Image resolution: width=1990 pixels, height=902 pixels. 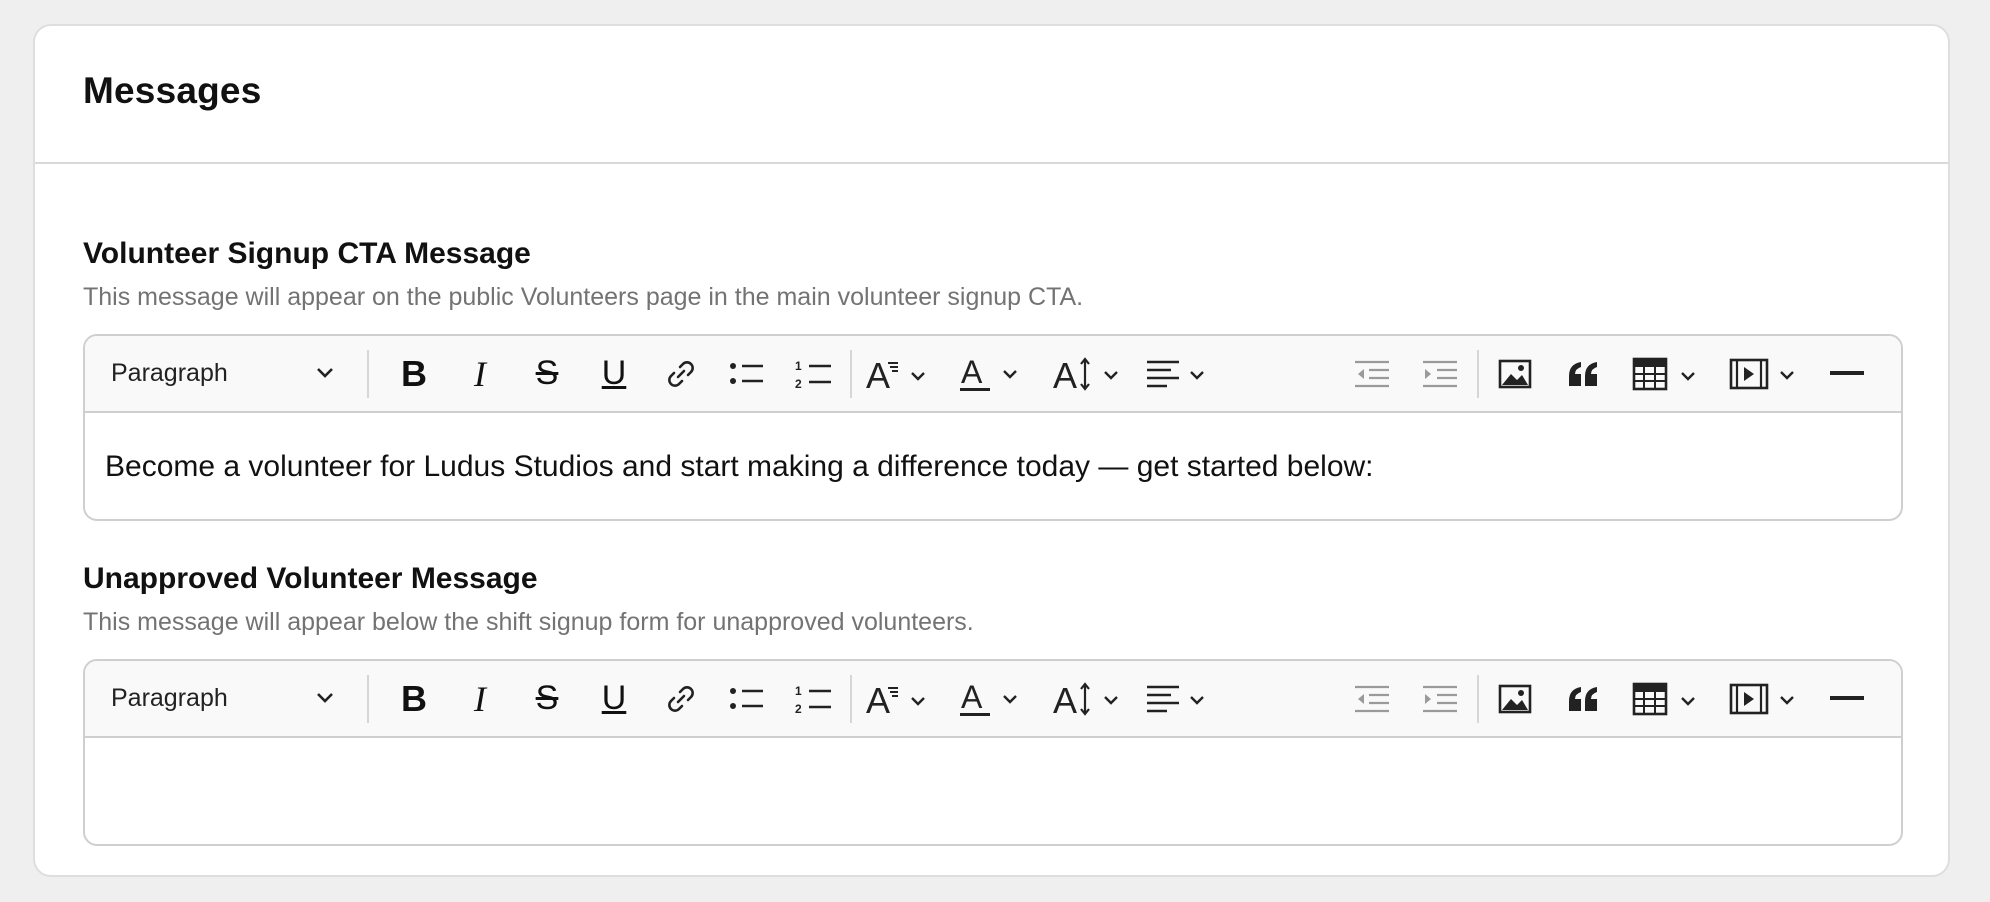 What do you see at coordinates (172, 90) in the screenshot?
I see `card-title: Messages` at bounding box center [172, 90].